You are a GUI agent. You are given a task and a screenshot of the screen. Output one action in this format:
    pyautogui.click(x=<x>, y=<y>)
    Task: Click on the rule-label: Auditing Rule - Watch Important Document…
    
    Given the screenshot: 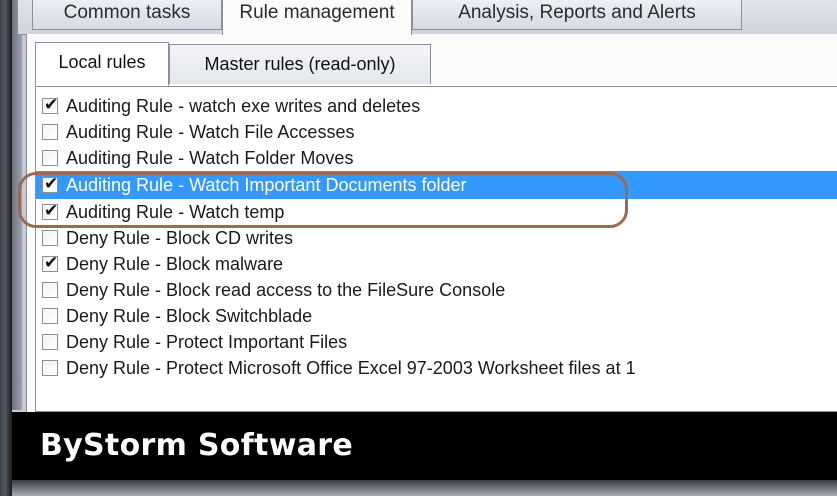 What is the action you would take?
    pyautogui.click(x=266, y=185)
    